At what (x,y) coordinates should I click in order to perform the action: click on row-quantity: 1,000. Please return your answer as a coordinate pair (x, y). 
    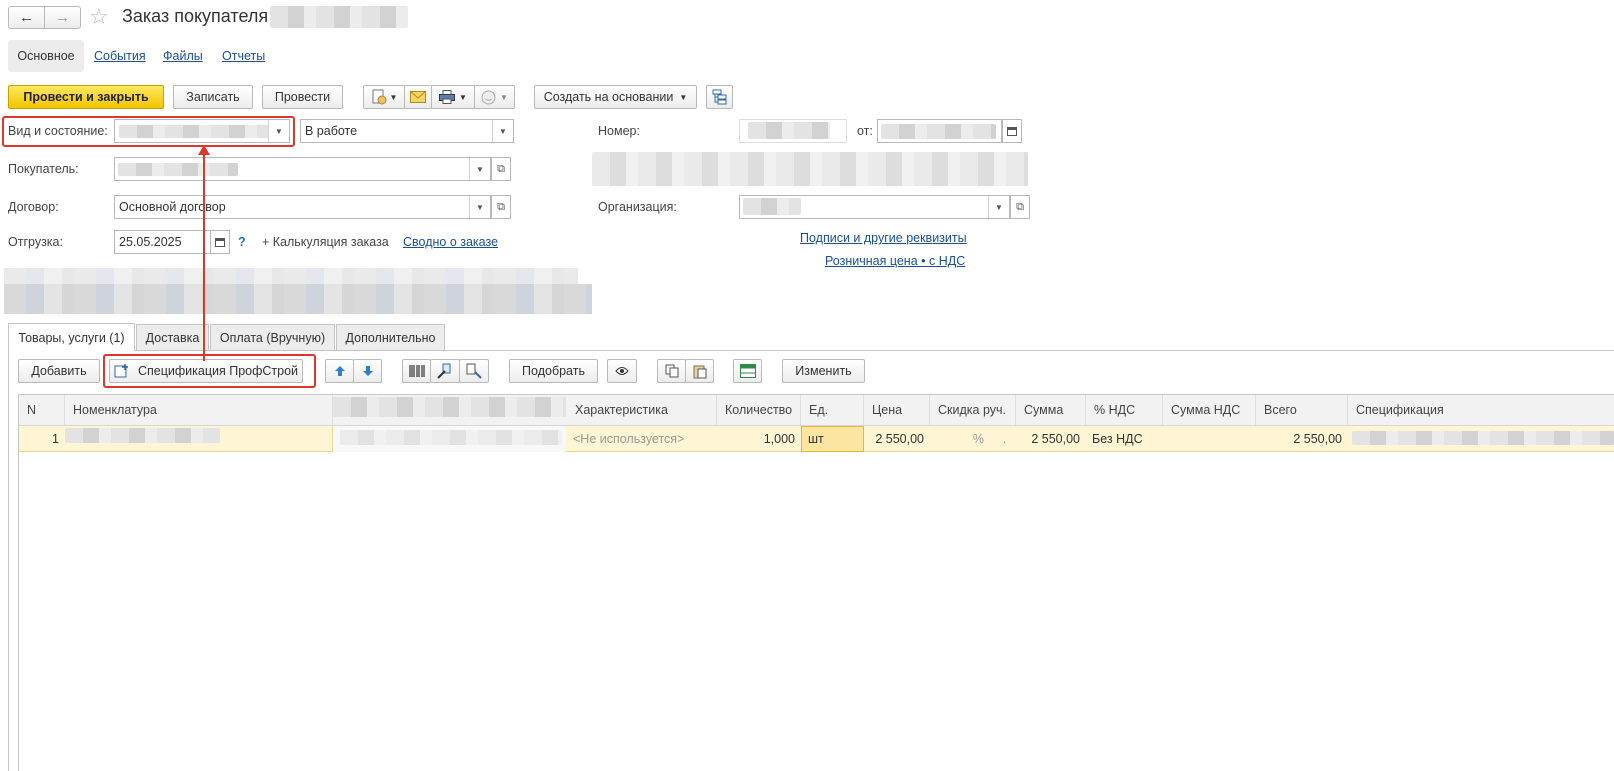
    Looking at the image, I should click on (759, 439).